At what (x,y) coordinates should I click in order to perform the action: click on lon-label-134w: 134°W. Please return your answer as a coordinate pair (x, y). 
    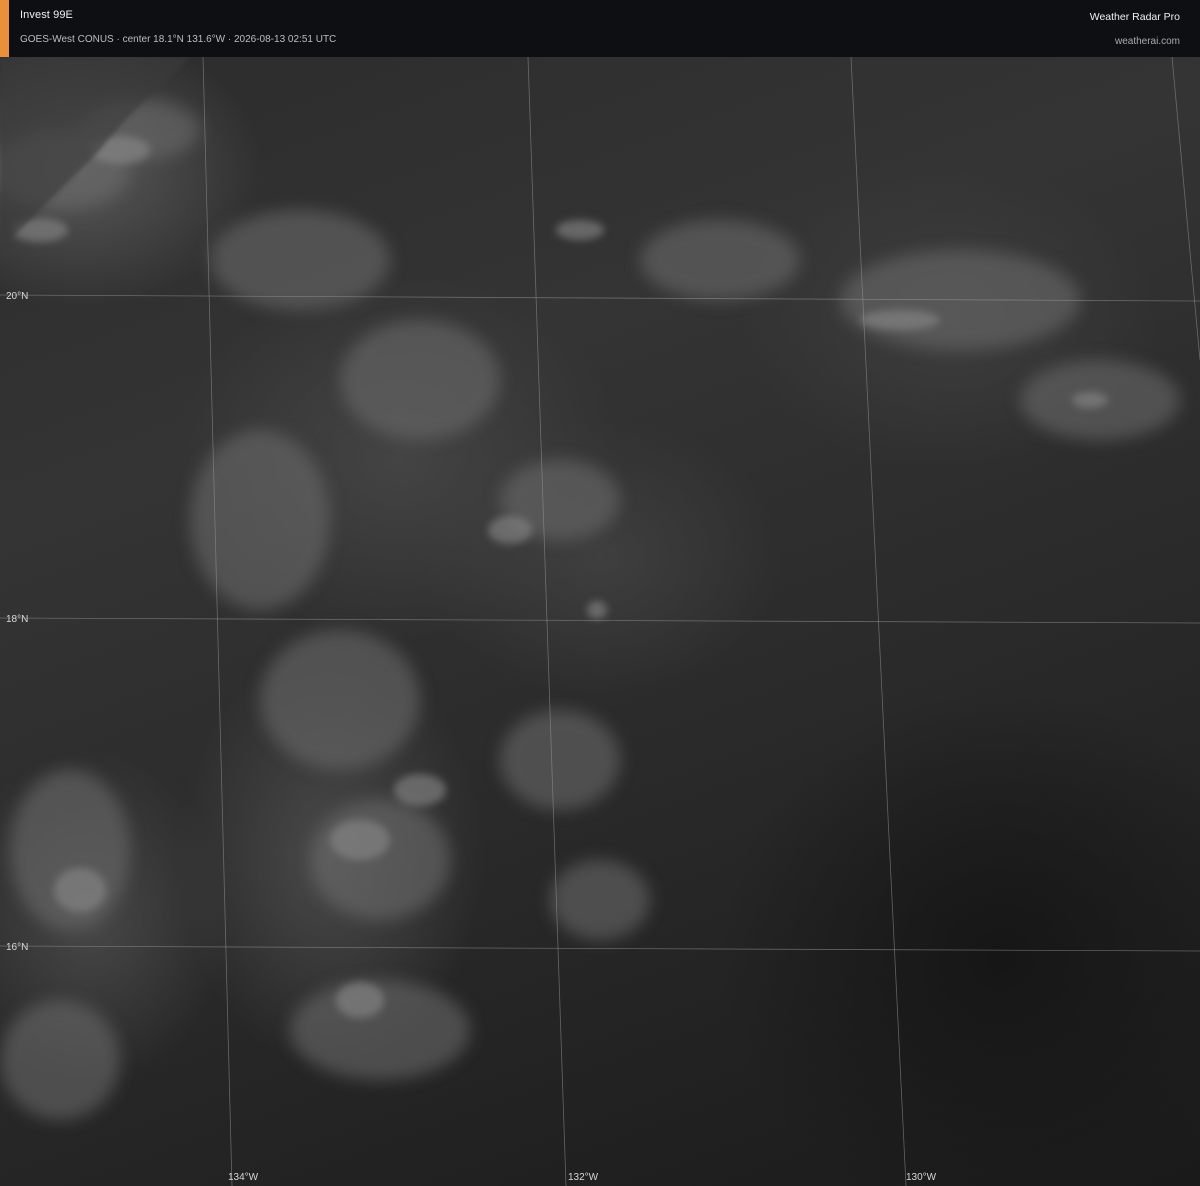
    Looking at the image, I should click on (243, 1177).